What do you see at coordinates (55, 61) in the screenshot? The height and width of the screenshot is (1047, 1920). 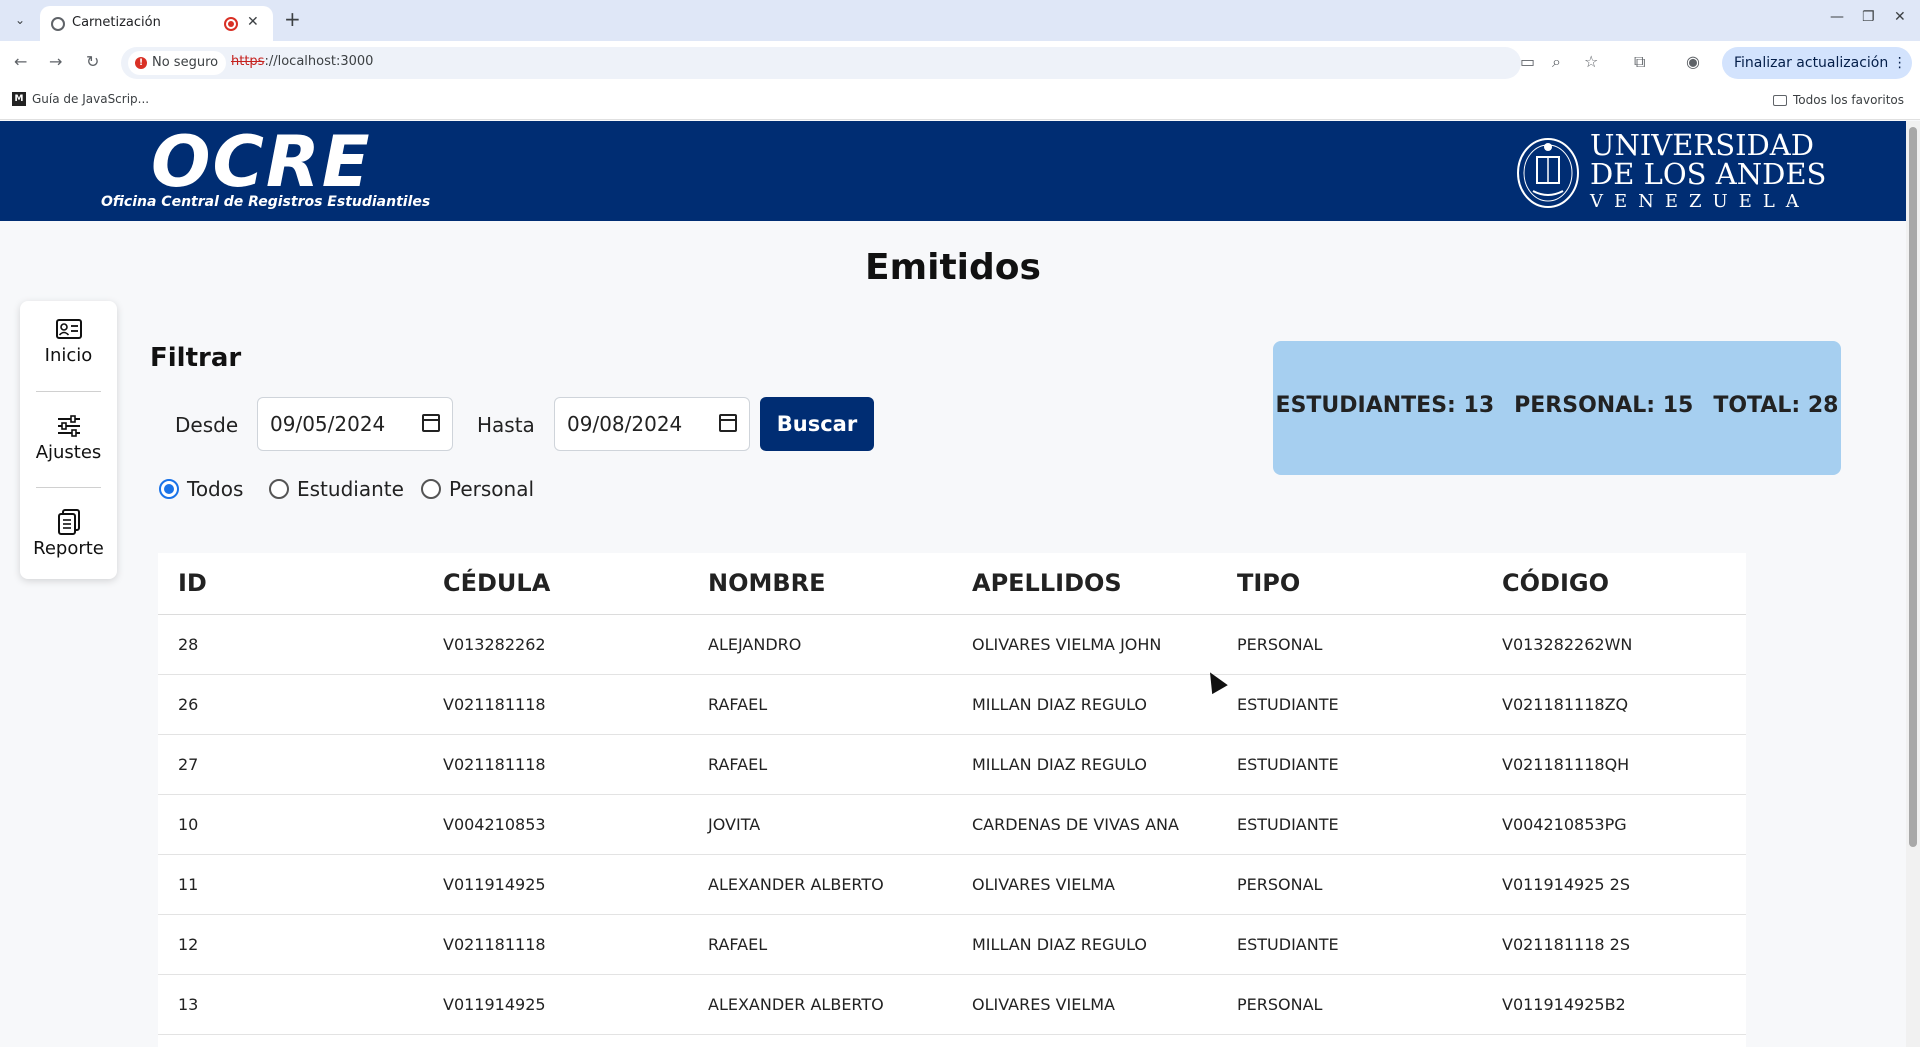 I see `forward-arrow-icon: →` at bounding box center [55, 61].